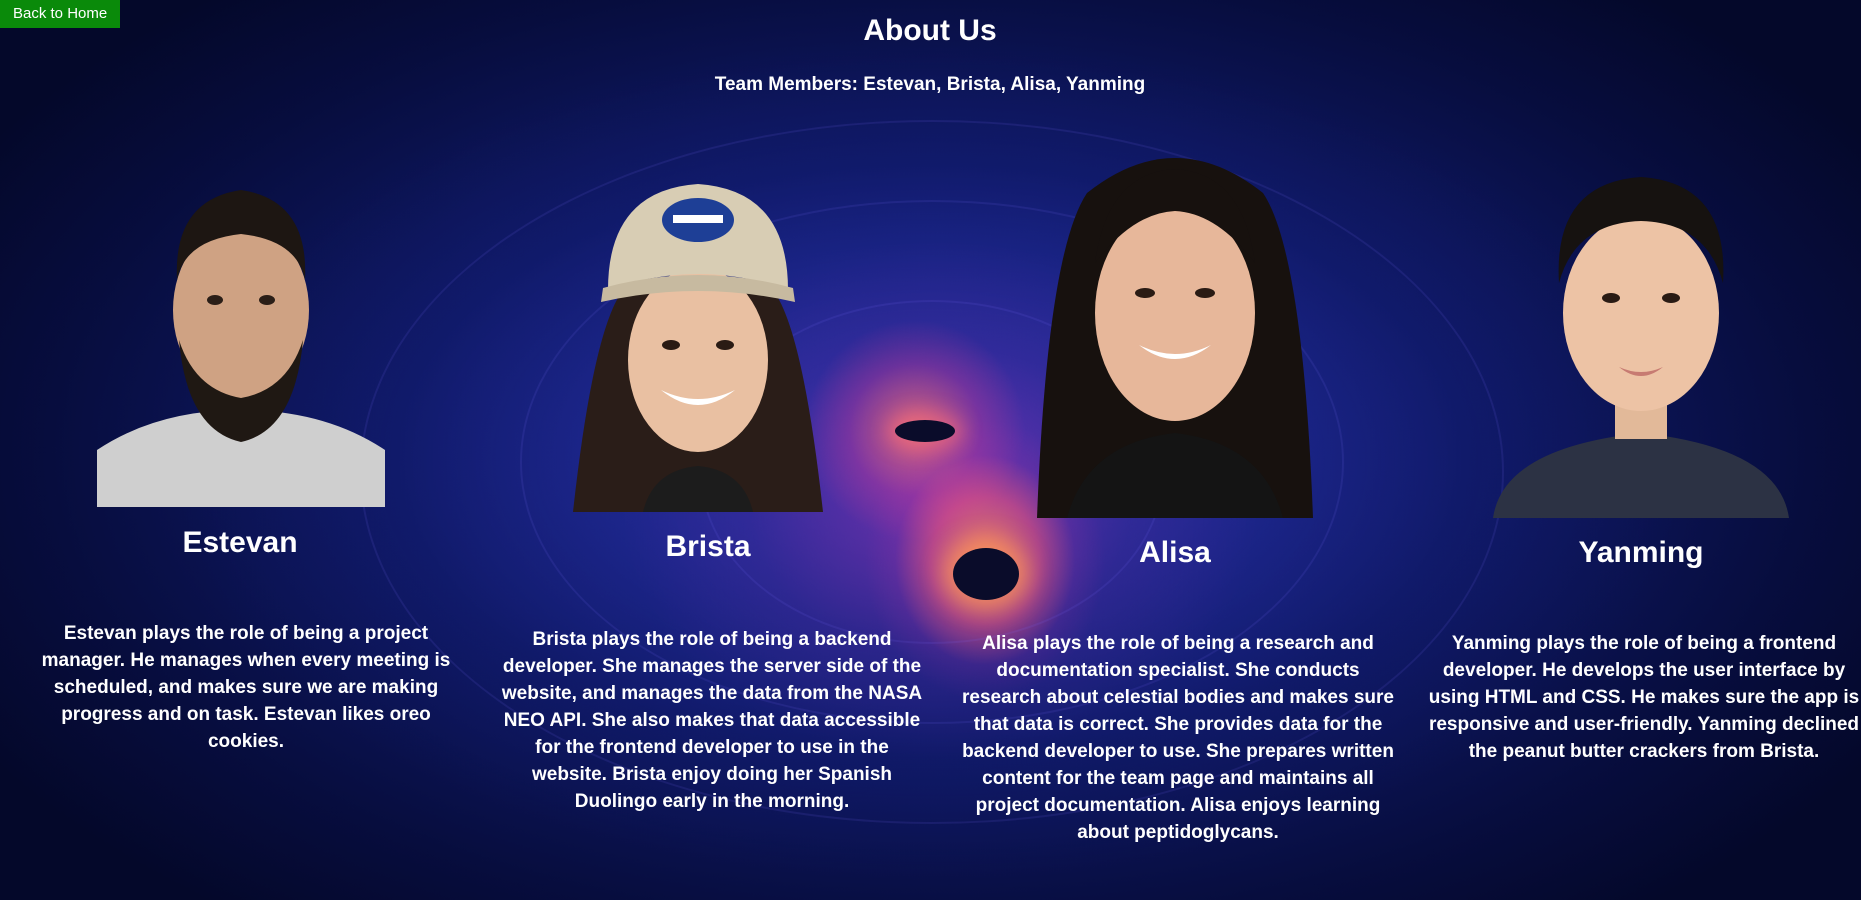  Describe the element at coordinates (240, 542) in the screenshot. I see `member-name: Estevan` at that location.